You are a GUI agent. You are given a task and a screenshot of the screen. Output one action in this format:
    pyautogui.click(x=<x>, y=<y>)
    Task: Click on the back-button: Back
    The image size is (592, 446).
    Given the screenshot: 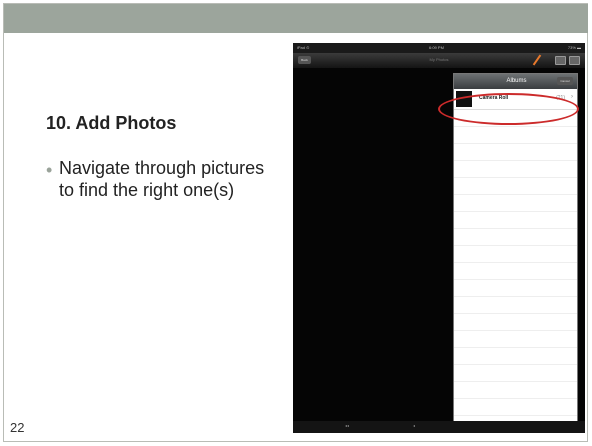 What is the action you would take?
    pyautogui.click(x=304, y=60)
    